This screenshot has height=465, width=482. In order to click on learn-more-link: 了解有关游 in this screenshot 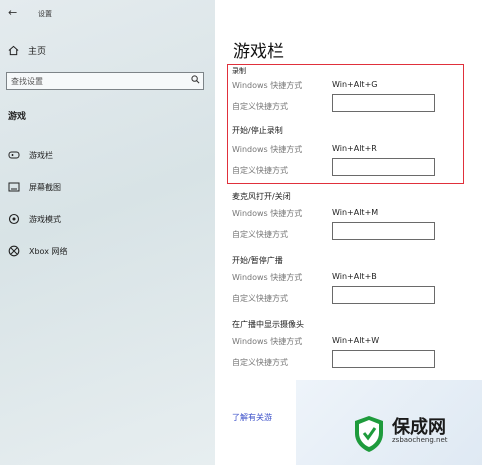, I will do `click(252, 417)`.